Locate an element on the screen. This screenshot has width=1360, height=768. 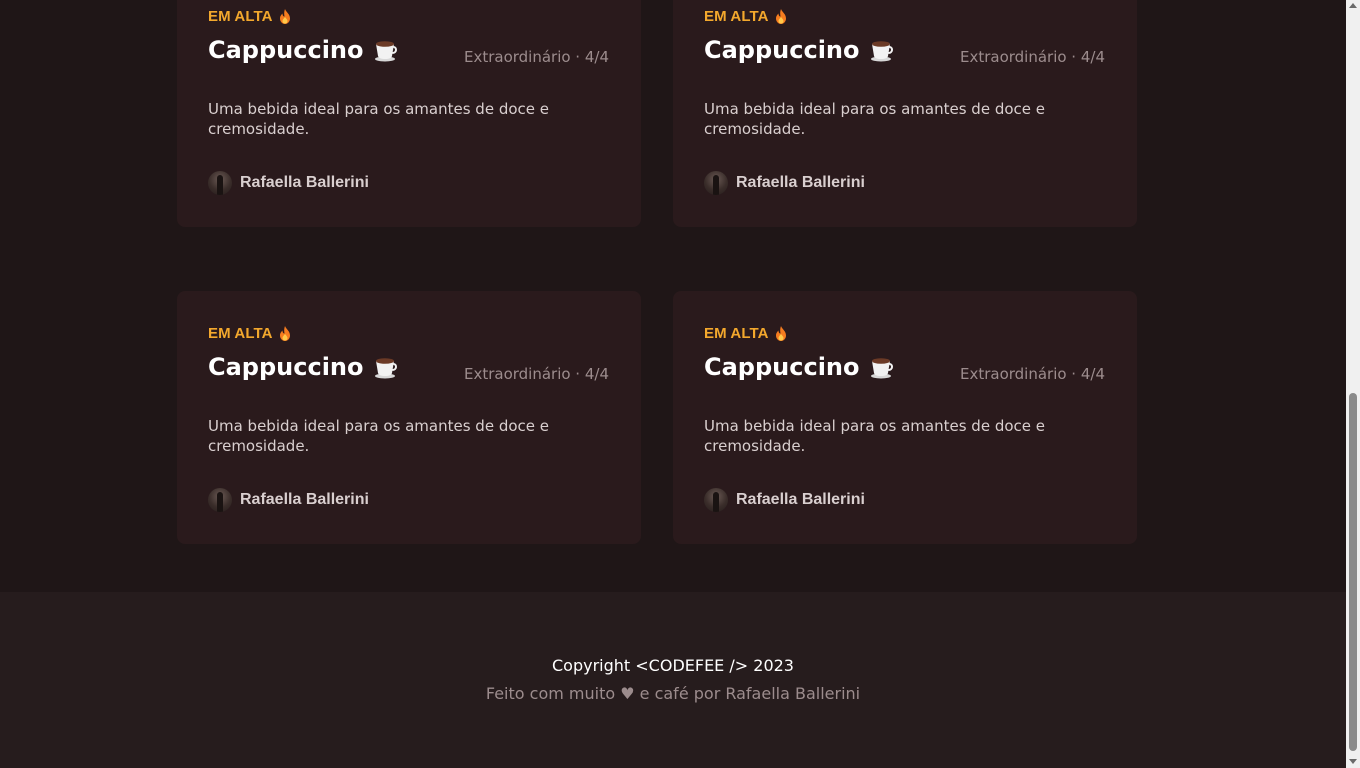
scroll-down-icon is located at coordinates (1353, 761).